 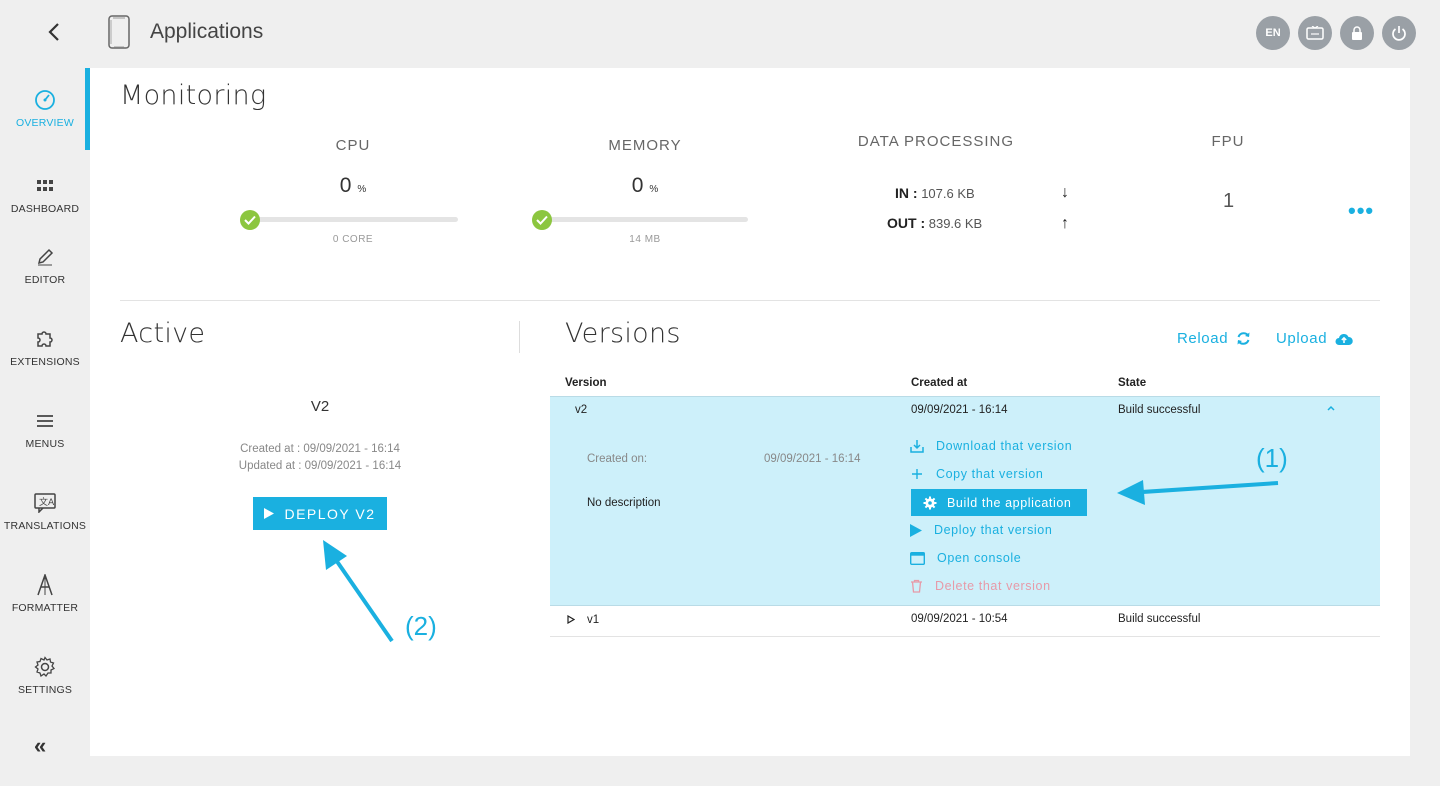 What do you see at coordinates (421, 626) in the screenshot?
I see `callout-2: (2)` at bounding box center [421, 626].